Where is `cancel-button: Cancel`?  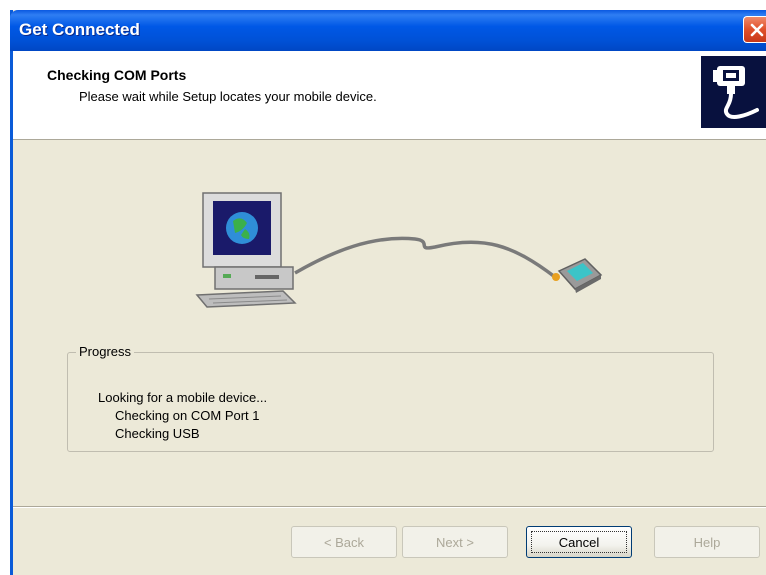
cancel-button: Cancel is located at coordinates (579, 542).